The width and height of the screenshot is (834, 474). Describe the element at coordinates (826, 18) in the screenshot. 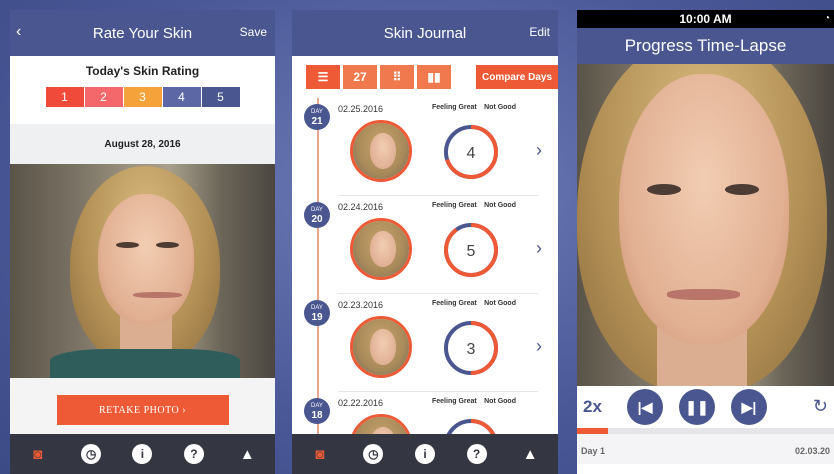

I see `alarm-icon: ◔` at that location.